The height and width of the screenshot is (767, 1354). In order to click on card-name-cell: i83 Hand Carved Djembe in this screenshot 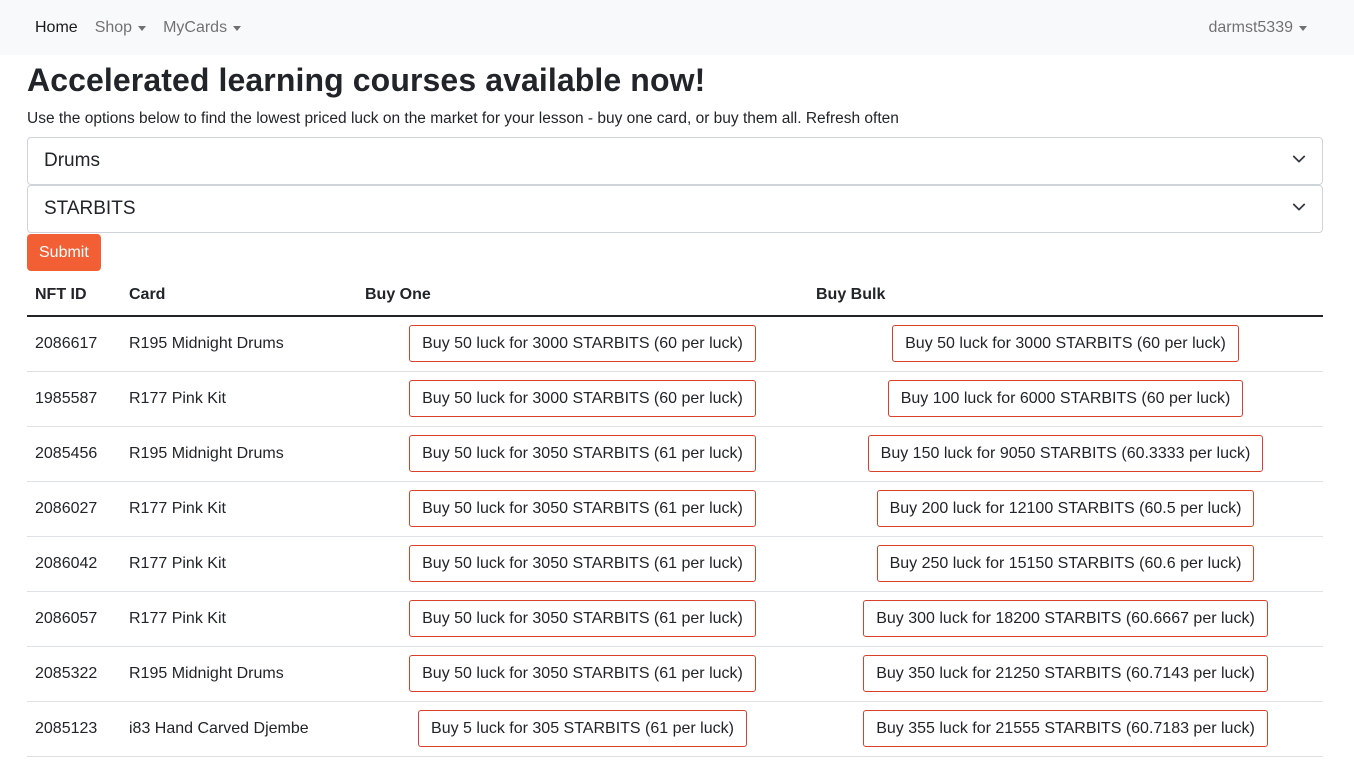, I will do `click(239, 729)`.